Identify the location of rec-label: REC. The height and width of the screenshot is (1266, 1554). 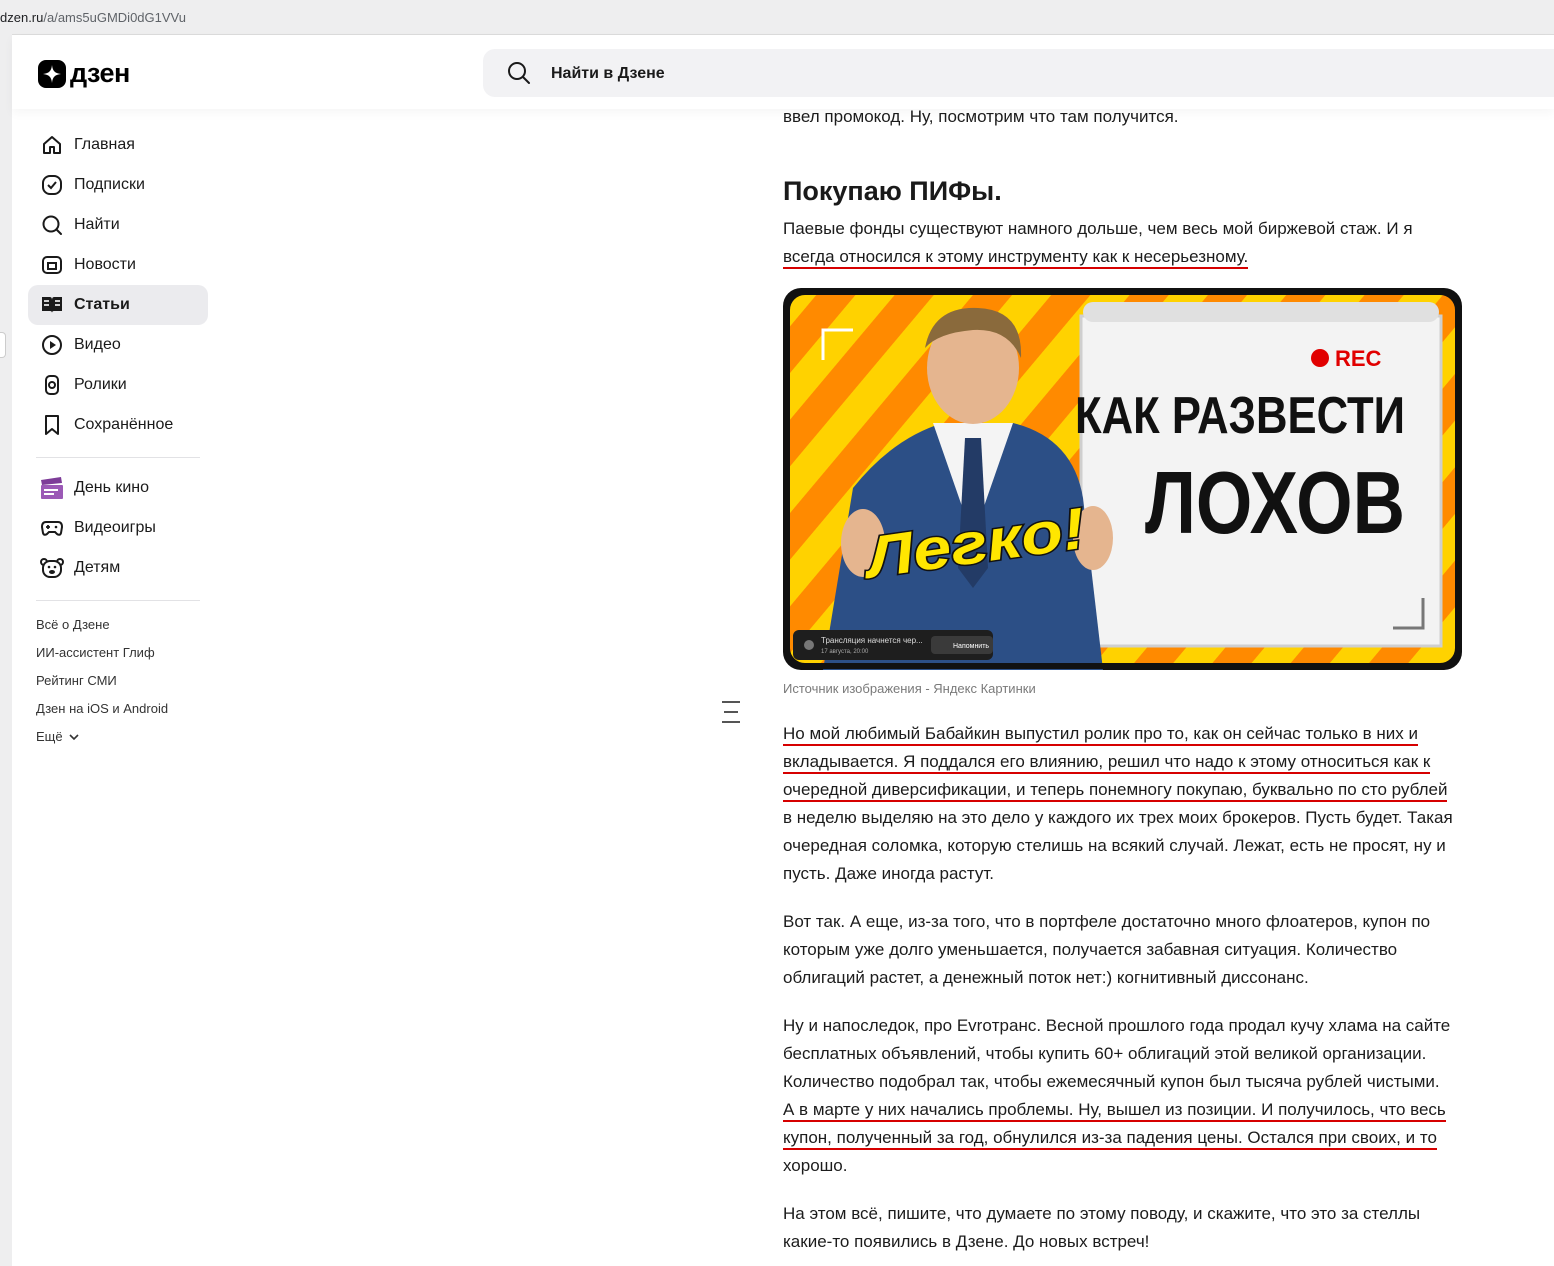
(1358, 358).